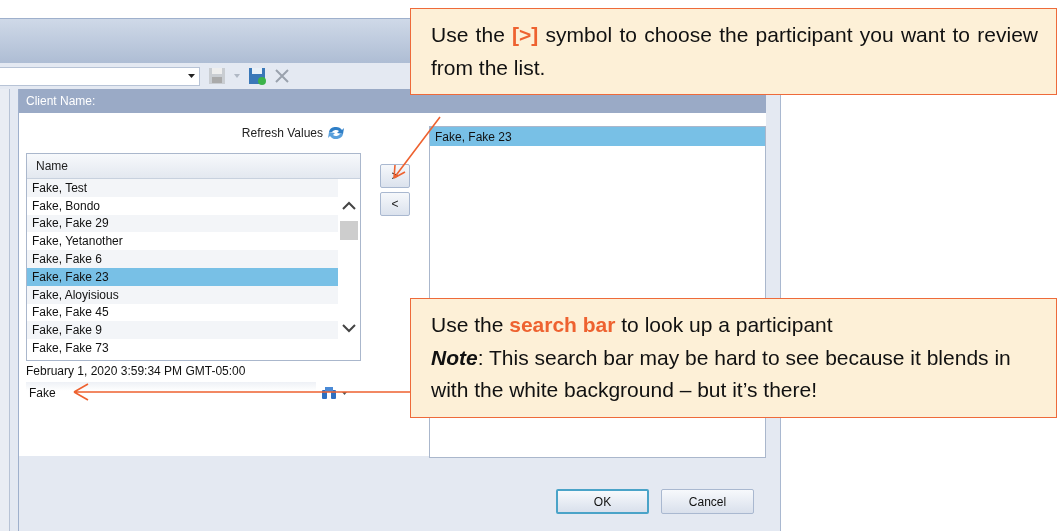 The image size is (1059, 531). Describe the element at coordinates (182, 330) in the screenshot. I see `list-item: Fake, Fake 9` at that location.